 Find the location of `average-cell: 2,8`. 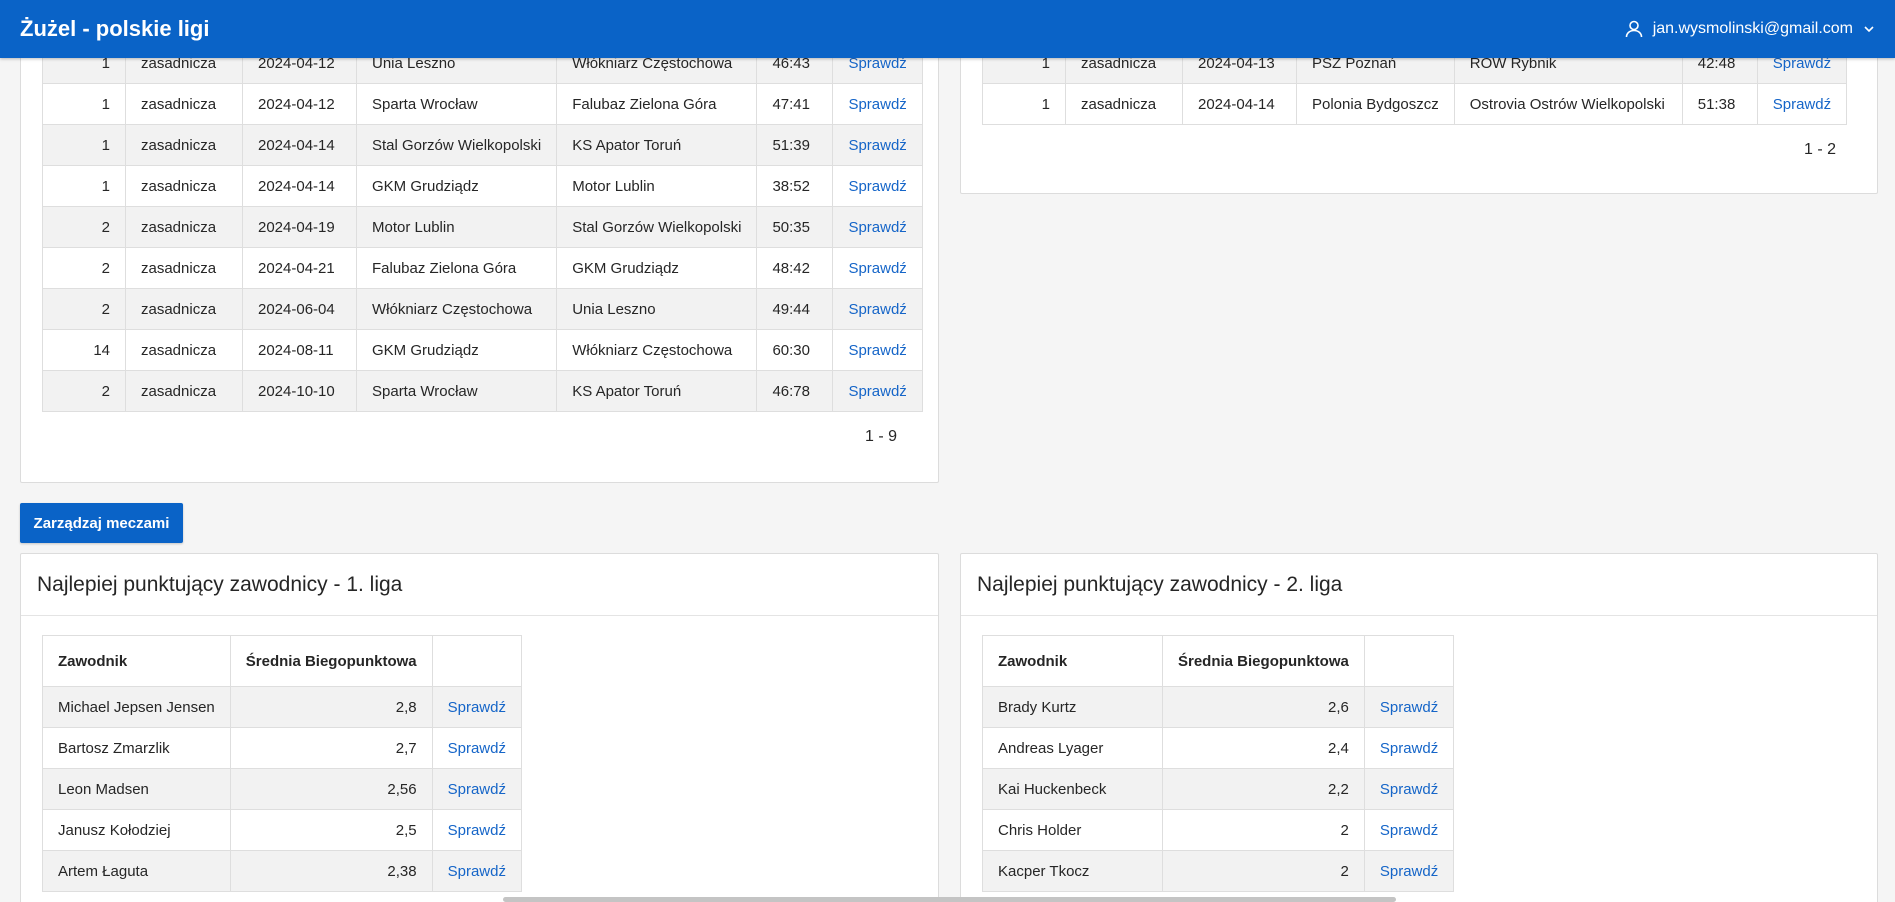

average-cell: 2,8 is located at coordinates (331, 707).